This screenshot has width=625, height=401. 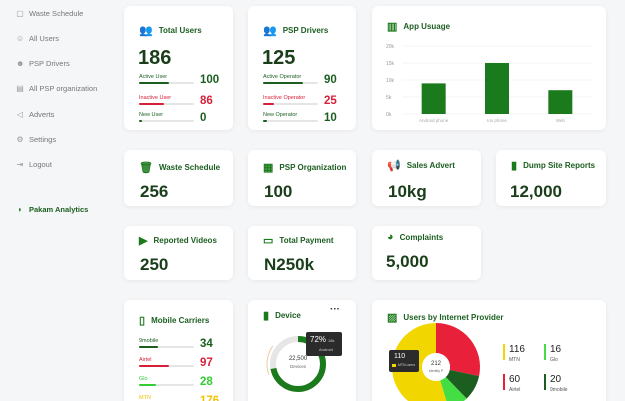 I want to click on psp-organization-value: 100, so click(x=278, y=191).